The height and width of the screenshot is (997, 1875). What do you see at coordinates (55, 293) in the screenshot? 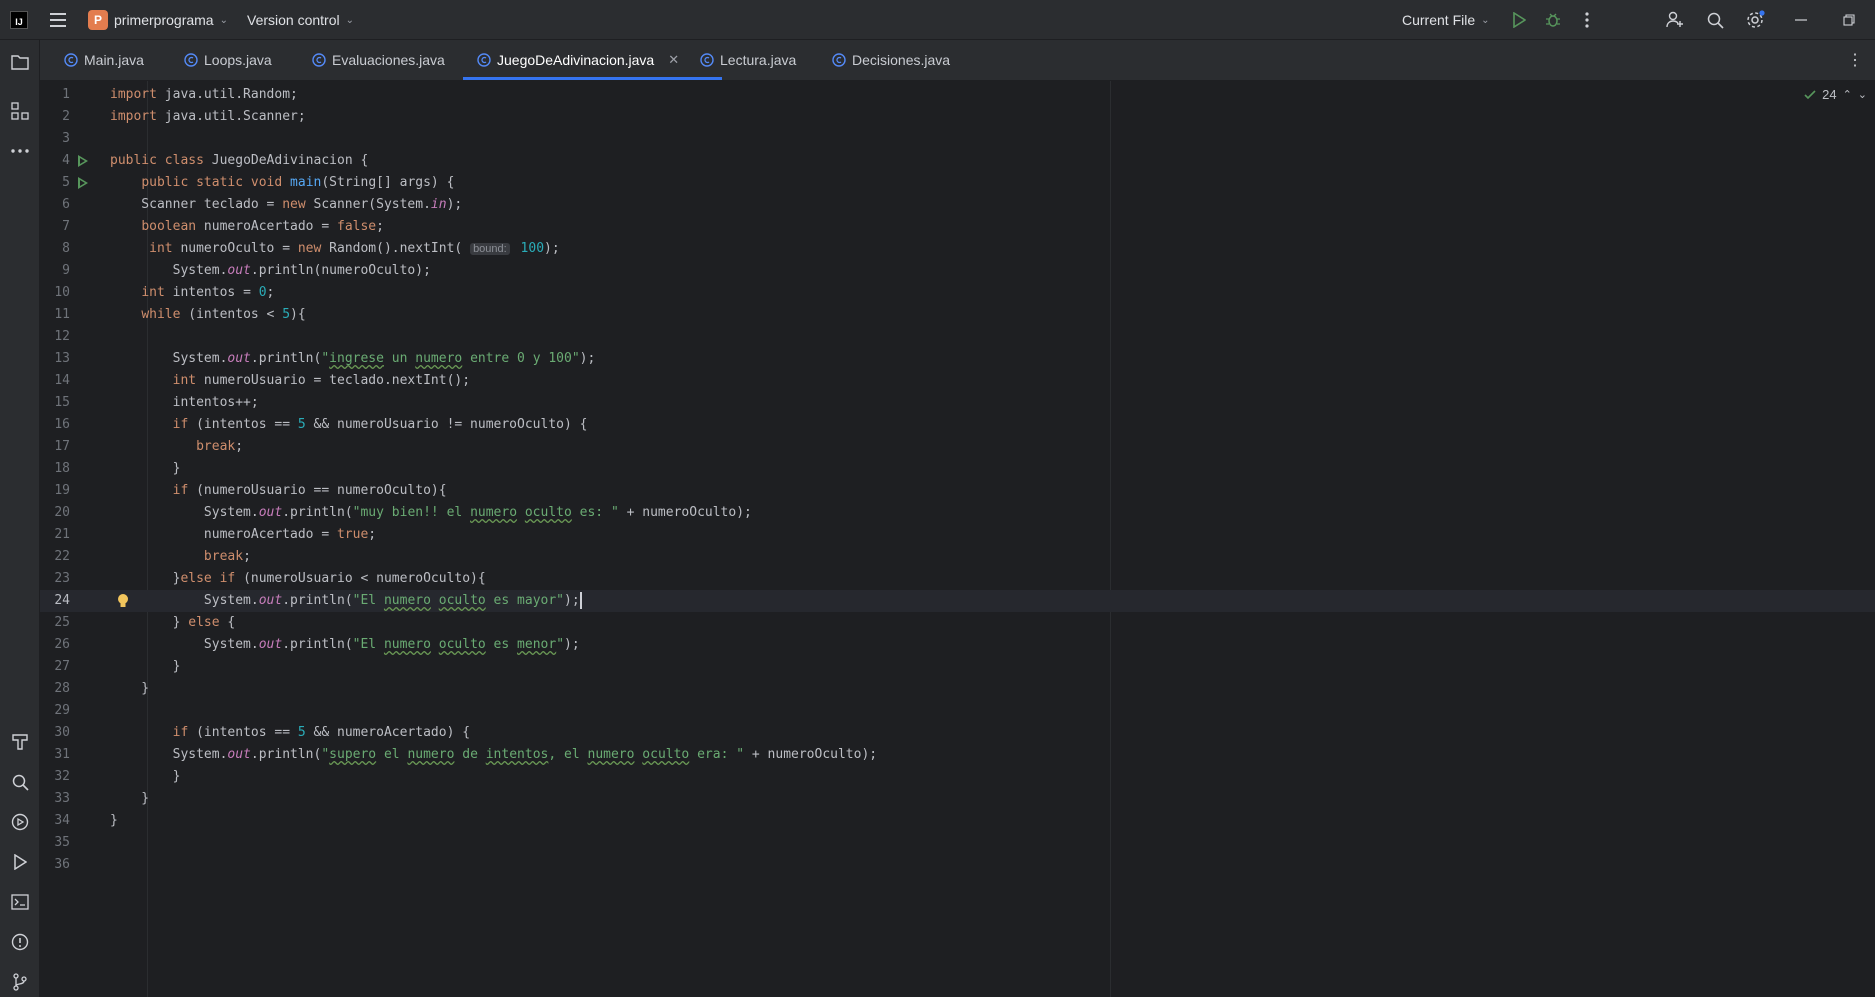
I see `line-number: 10` at bounding box center [55, 293].